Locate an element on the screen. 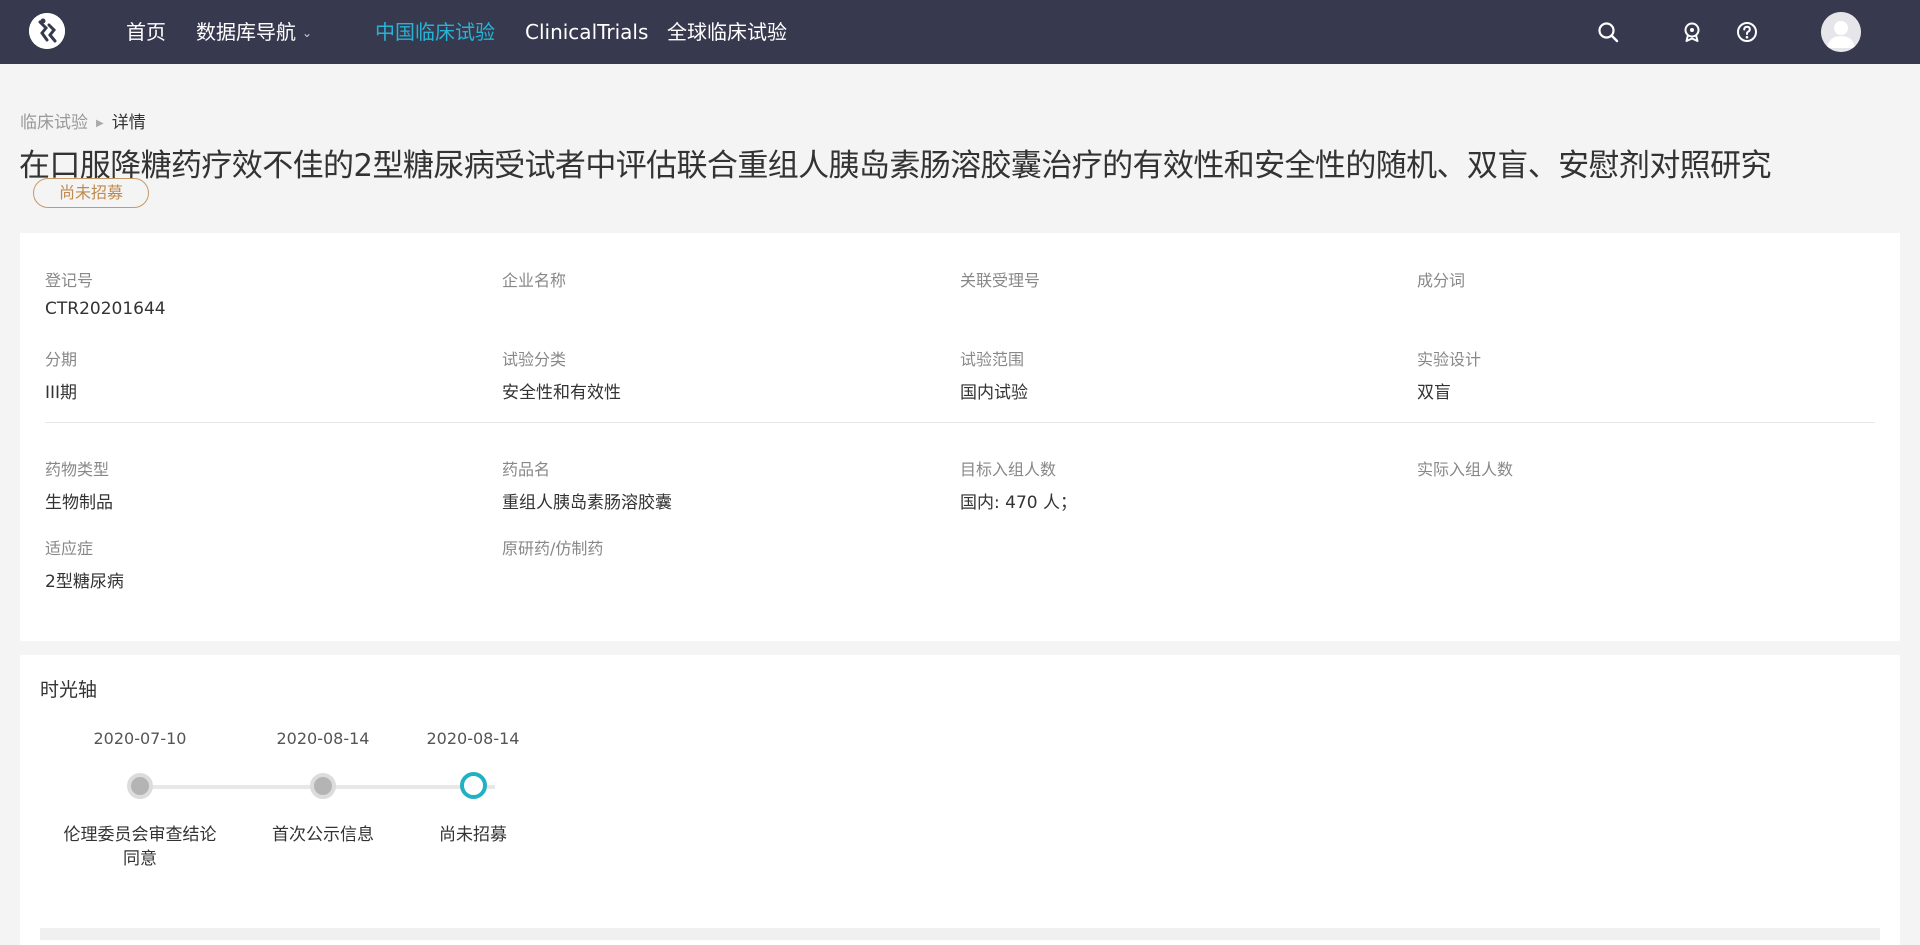 This screenshot has height=945, width=1920. horizontal-scrollbar is located at coordinates (960, 934).